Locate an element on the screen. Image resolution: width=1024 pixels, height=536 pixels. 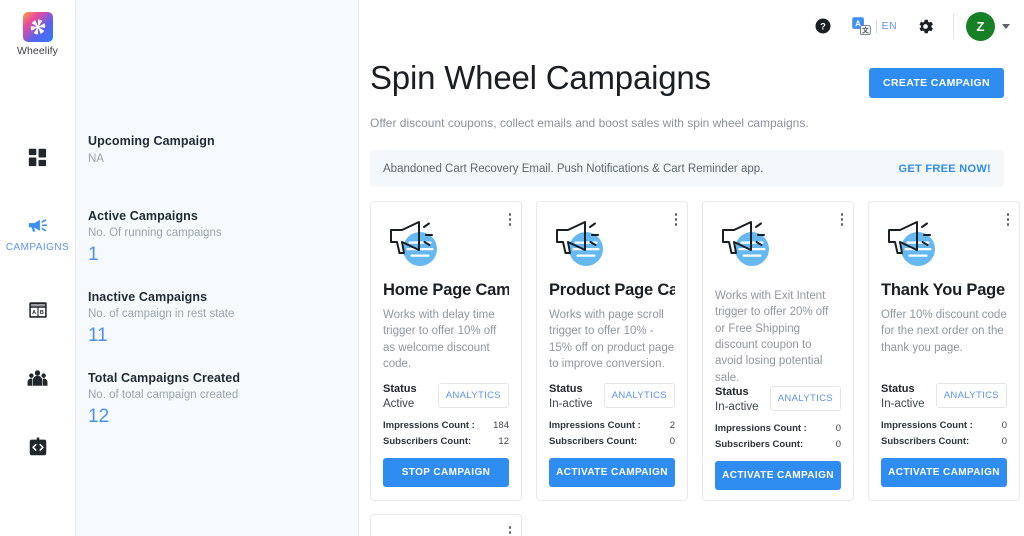
brand: Wheelify is located at coordinates (37, 34).